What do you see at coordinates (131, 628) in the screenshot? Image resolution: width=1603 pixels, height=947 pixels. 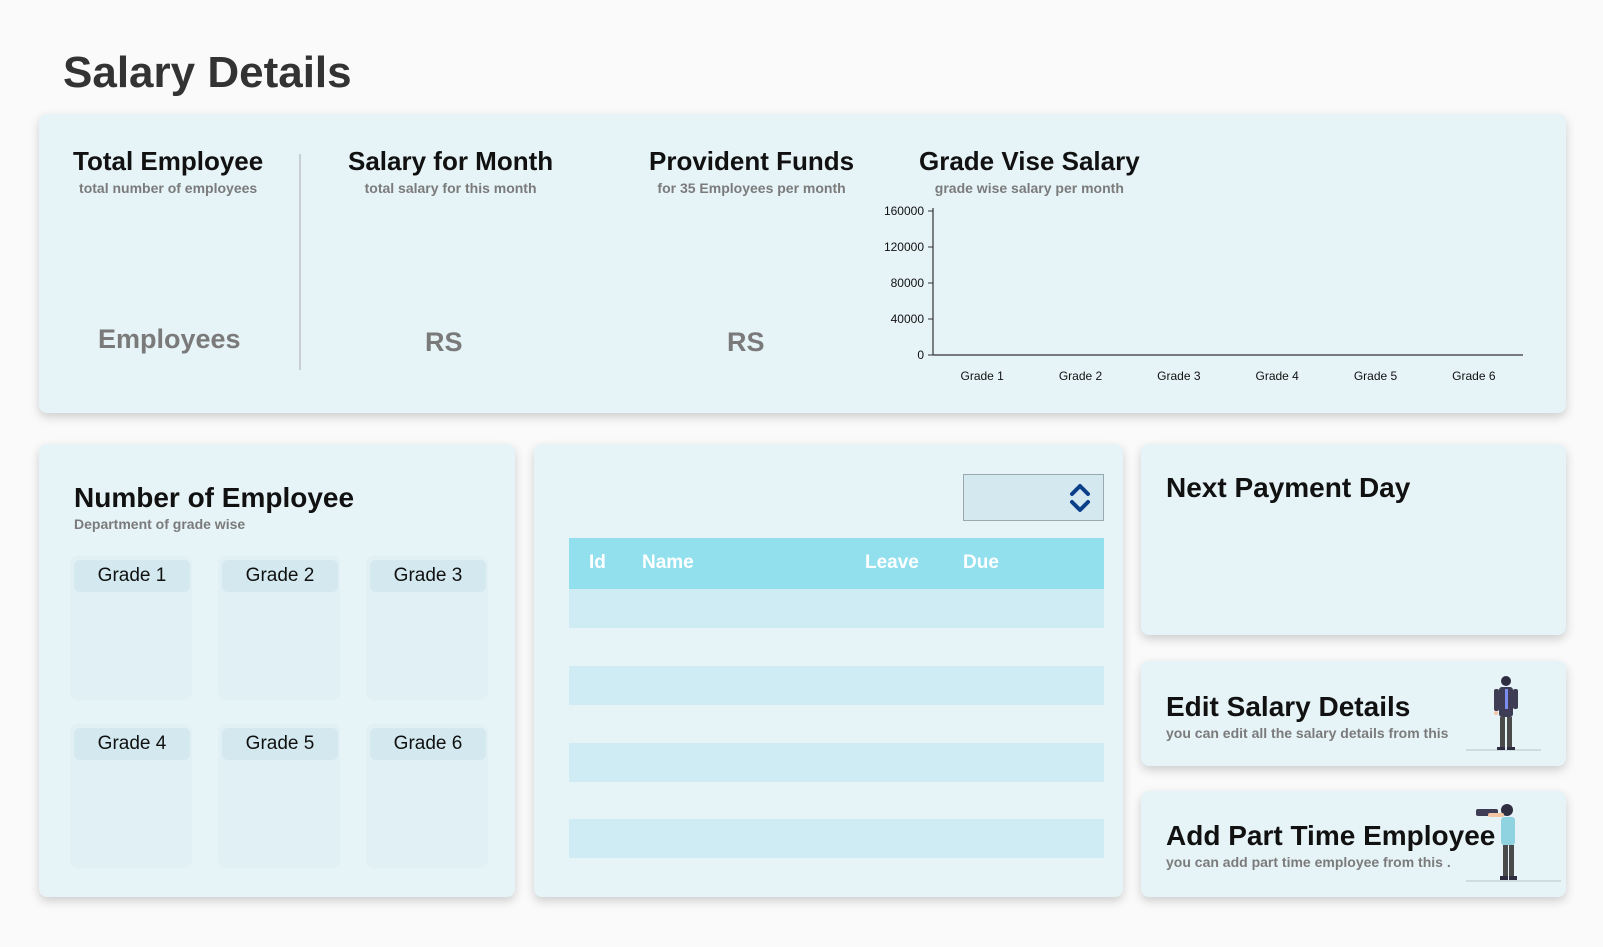 I see `grade-box-1: Grade 1` at bounding box center [131, 628].